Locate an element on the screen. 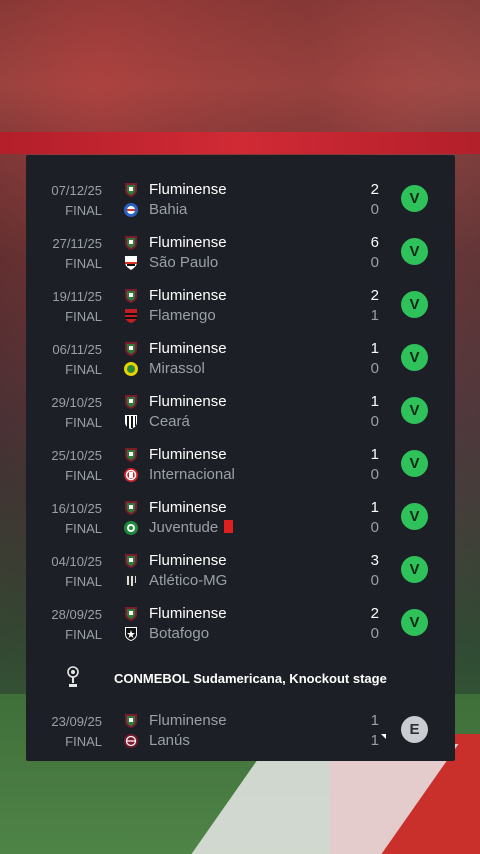 This screenshot has height=854, width=480. match-date: 07/12/25 is located at coordinates (76, 190).